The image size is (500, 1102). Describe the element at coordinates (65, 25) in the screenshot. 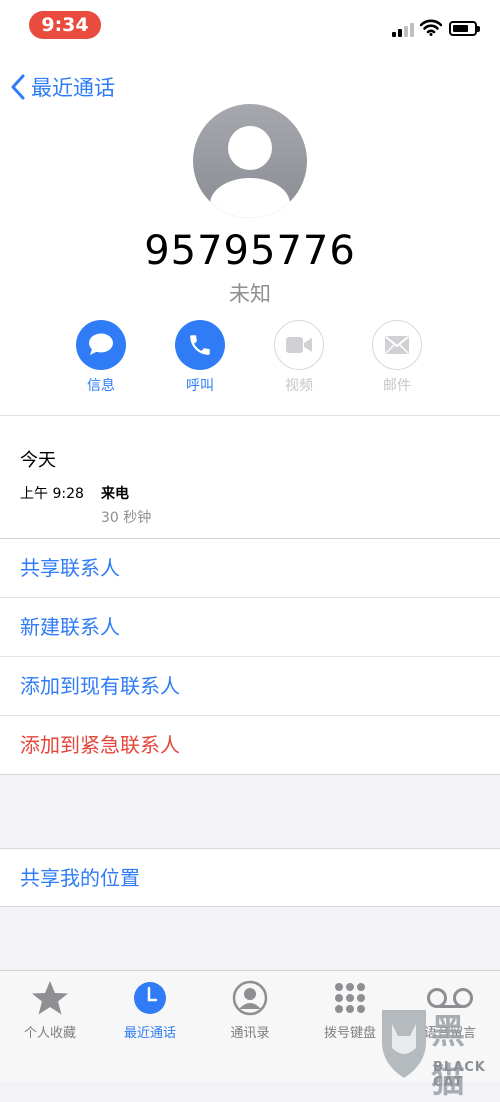

I see `status-time: 9:34` at that location.